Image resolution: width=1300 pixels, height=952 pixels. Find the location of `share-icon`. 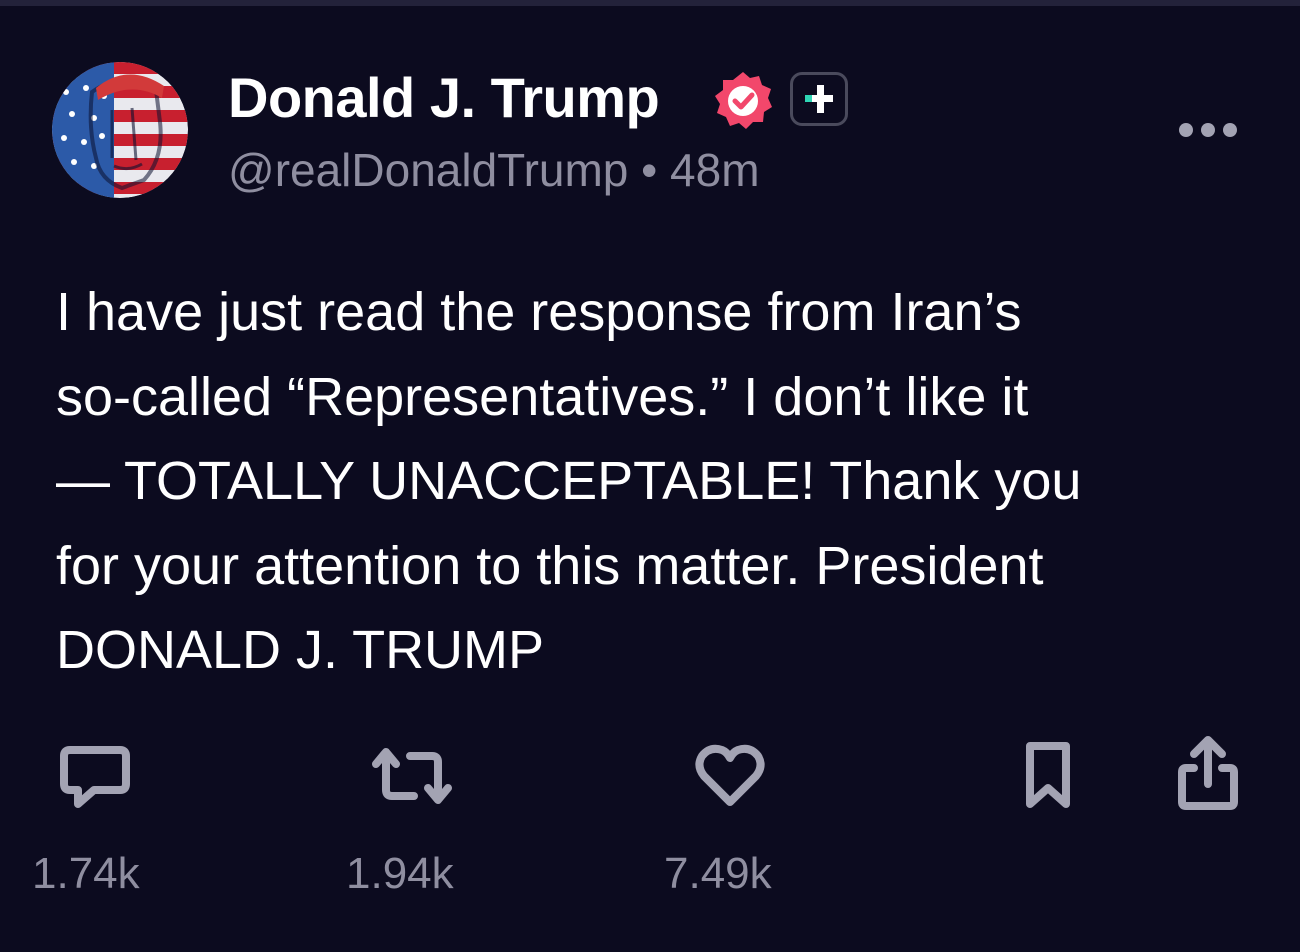

share-icon is located at coordinates (1208, 773).